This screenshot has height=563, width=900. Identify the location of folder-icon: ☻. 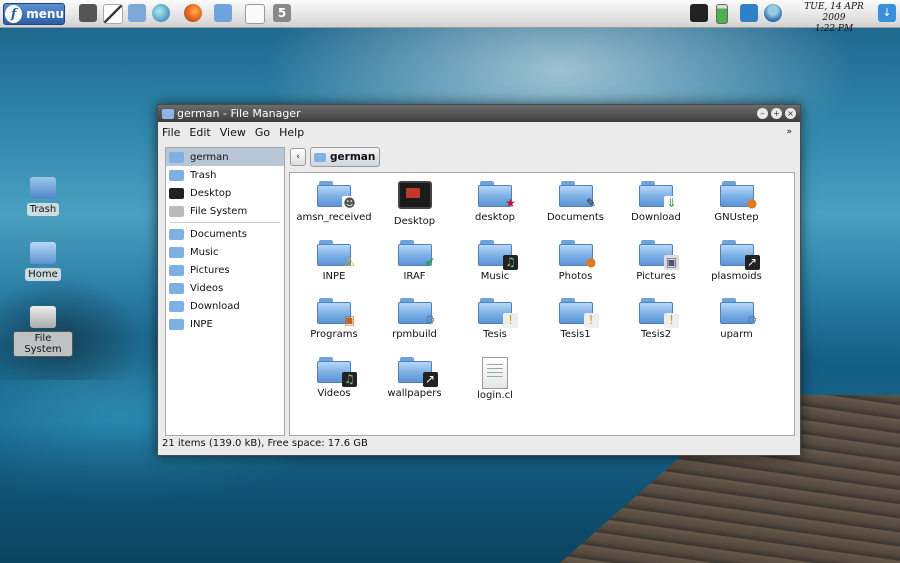
(337, 196).